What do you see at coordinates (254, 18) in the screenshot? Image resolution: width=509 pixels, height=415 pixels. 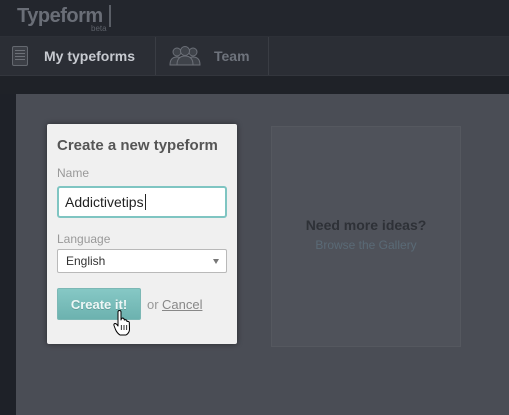 I see `top-bar: Typeform beta` at bounding box center [254, 18].